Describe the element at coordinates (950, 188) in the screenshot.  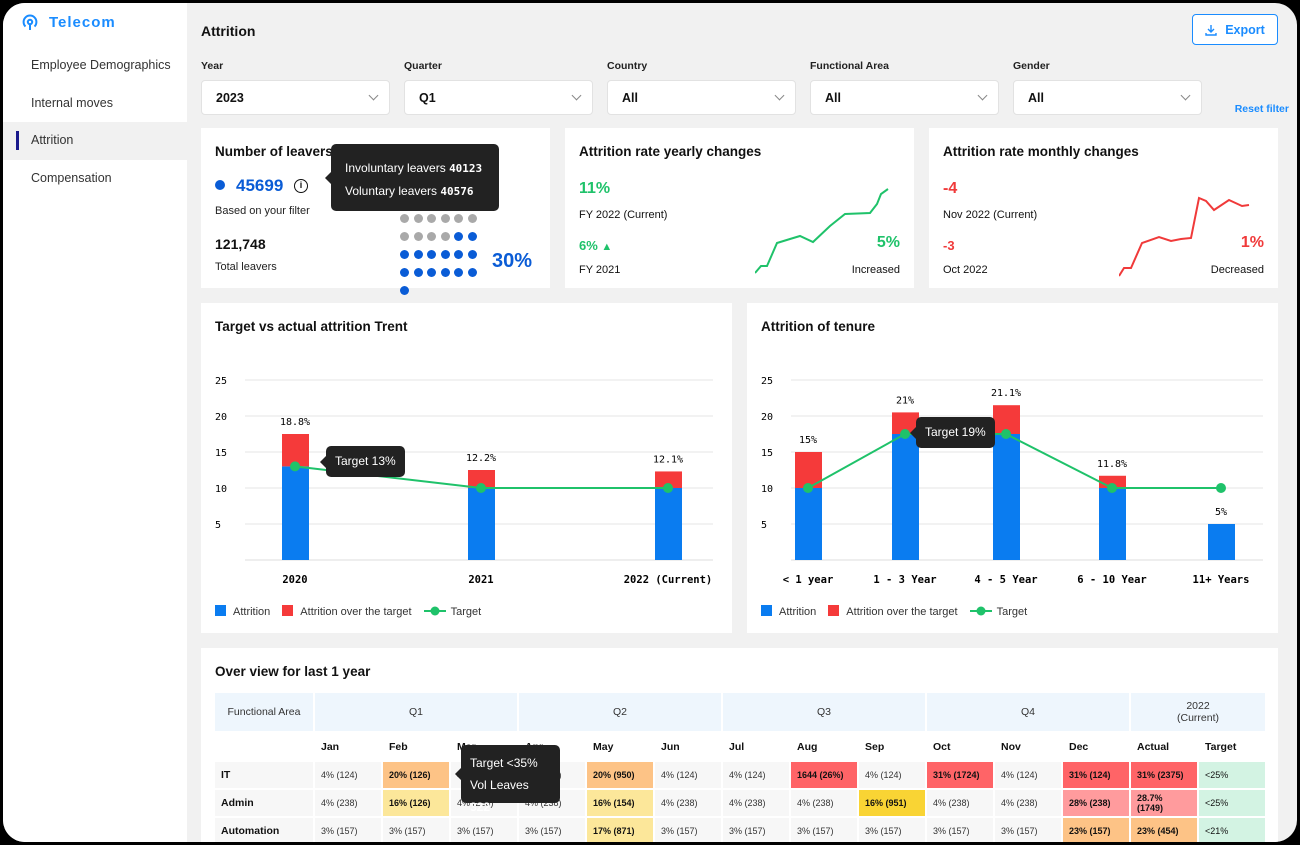
I see `current-rate: -4` at that location.